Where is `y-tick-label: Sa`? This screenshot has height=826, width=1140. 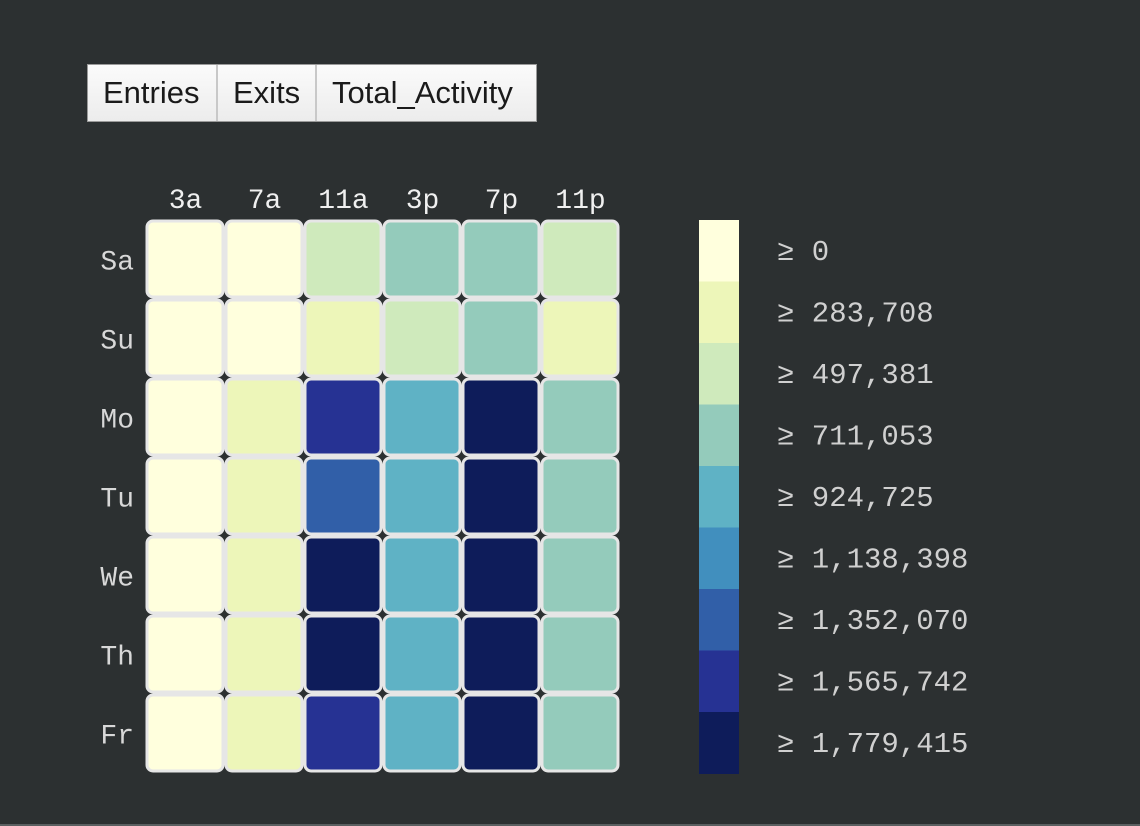 y-tick-label: Sa is located at coordinates (117, 263).